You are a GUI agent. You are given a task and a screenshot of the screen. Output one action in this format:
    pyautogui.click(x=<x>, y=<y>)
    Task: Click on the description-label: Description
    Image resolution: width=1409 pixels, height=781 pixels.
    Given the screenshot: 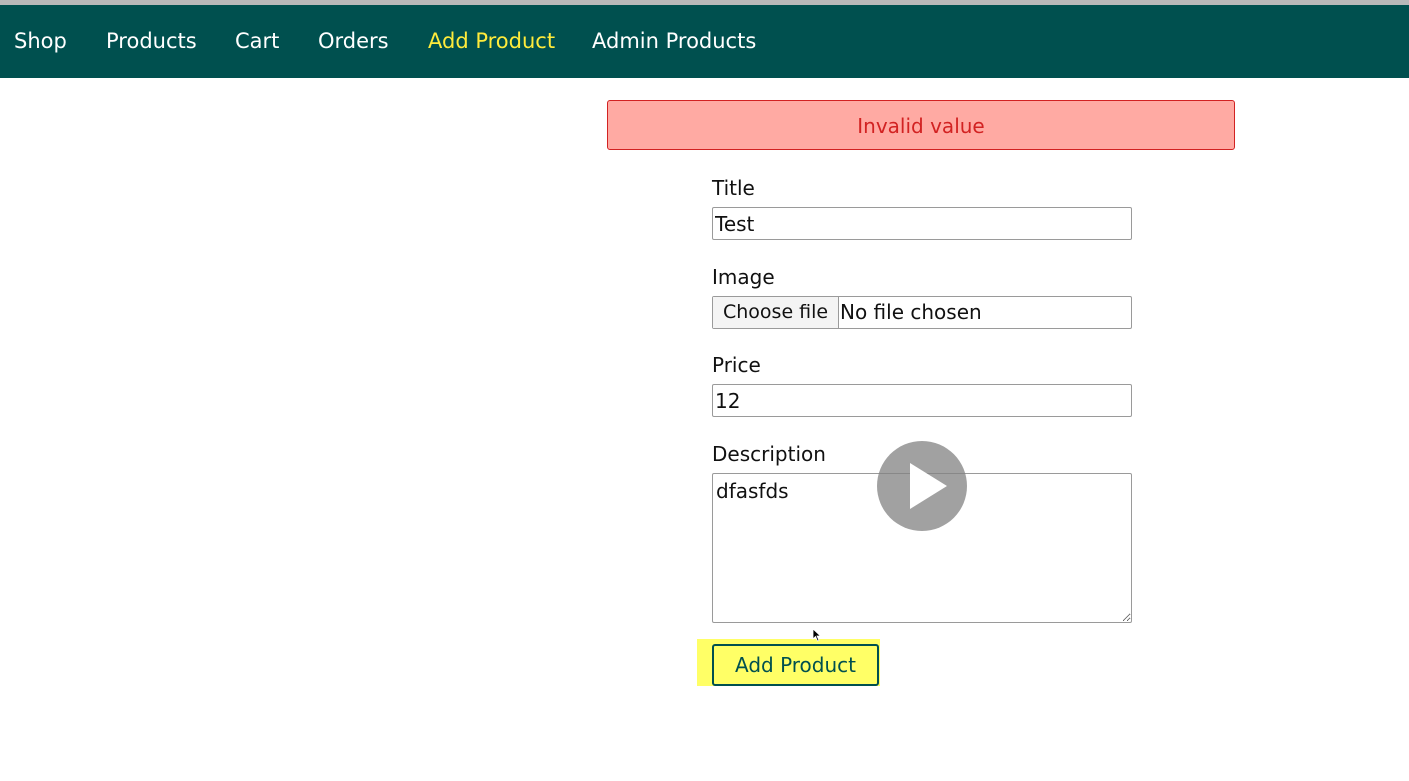 What is the action you would take?
    pyautogui.click(x=769, y=454)
    